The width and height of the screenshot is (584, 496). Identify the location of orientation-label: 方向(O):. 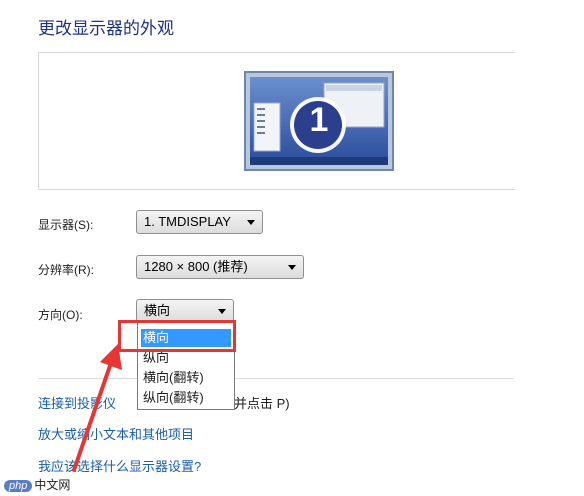
(60, 315).